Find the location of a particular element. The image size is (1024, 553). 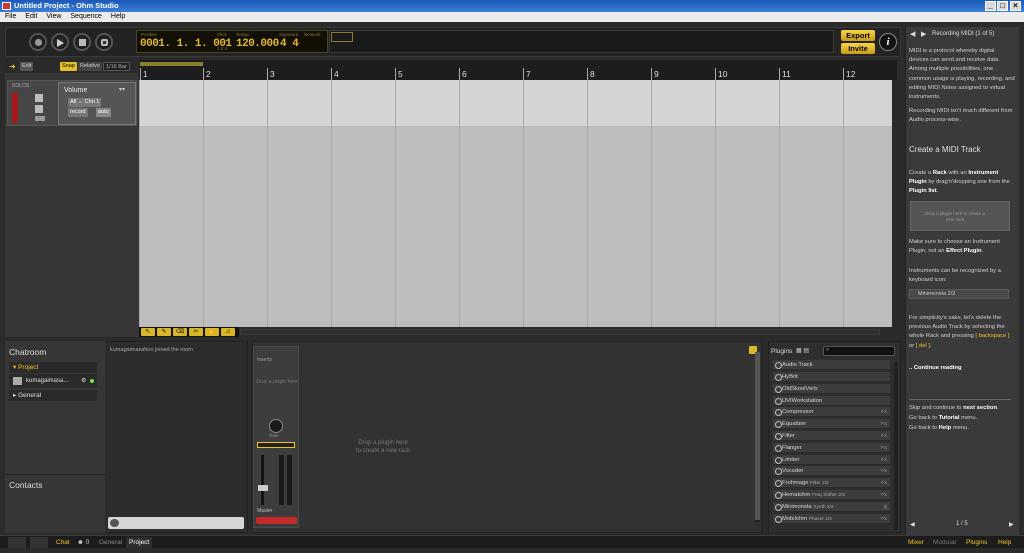

fader-track is located at coordinates (262, 480).